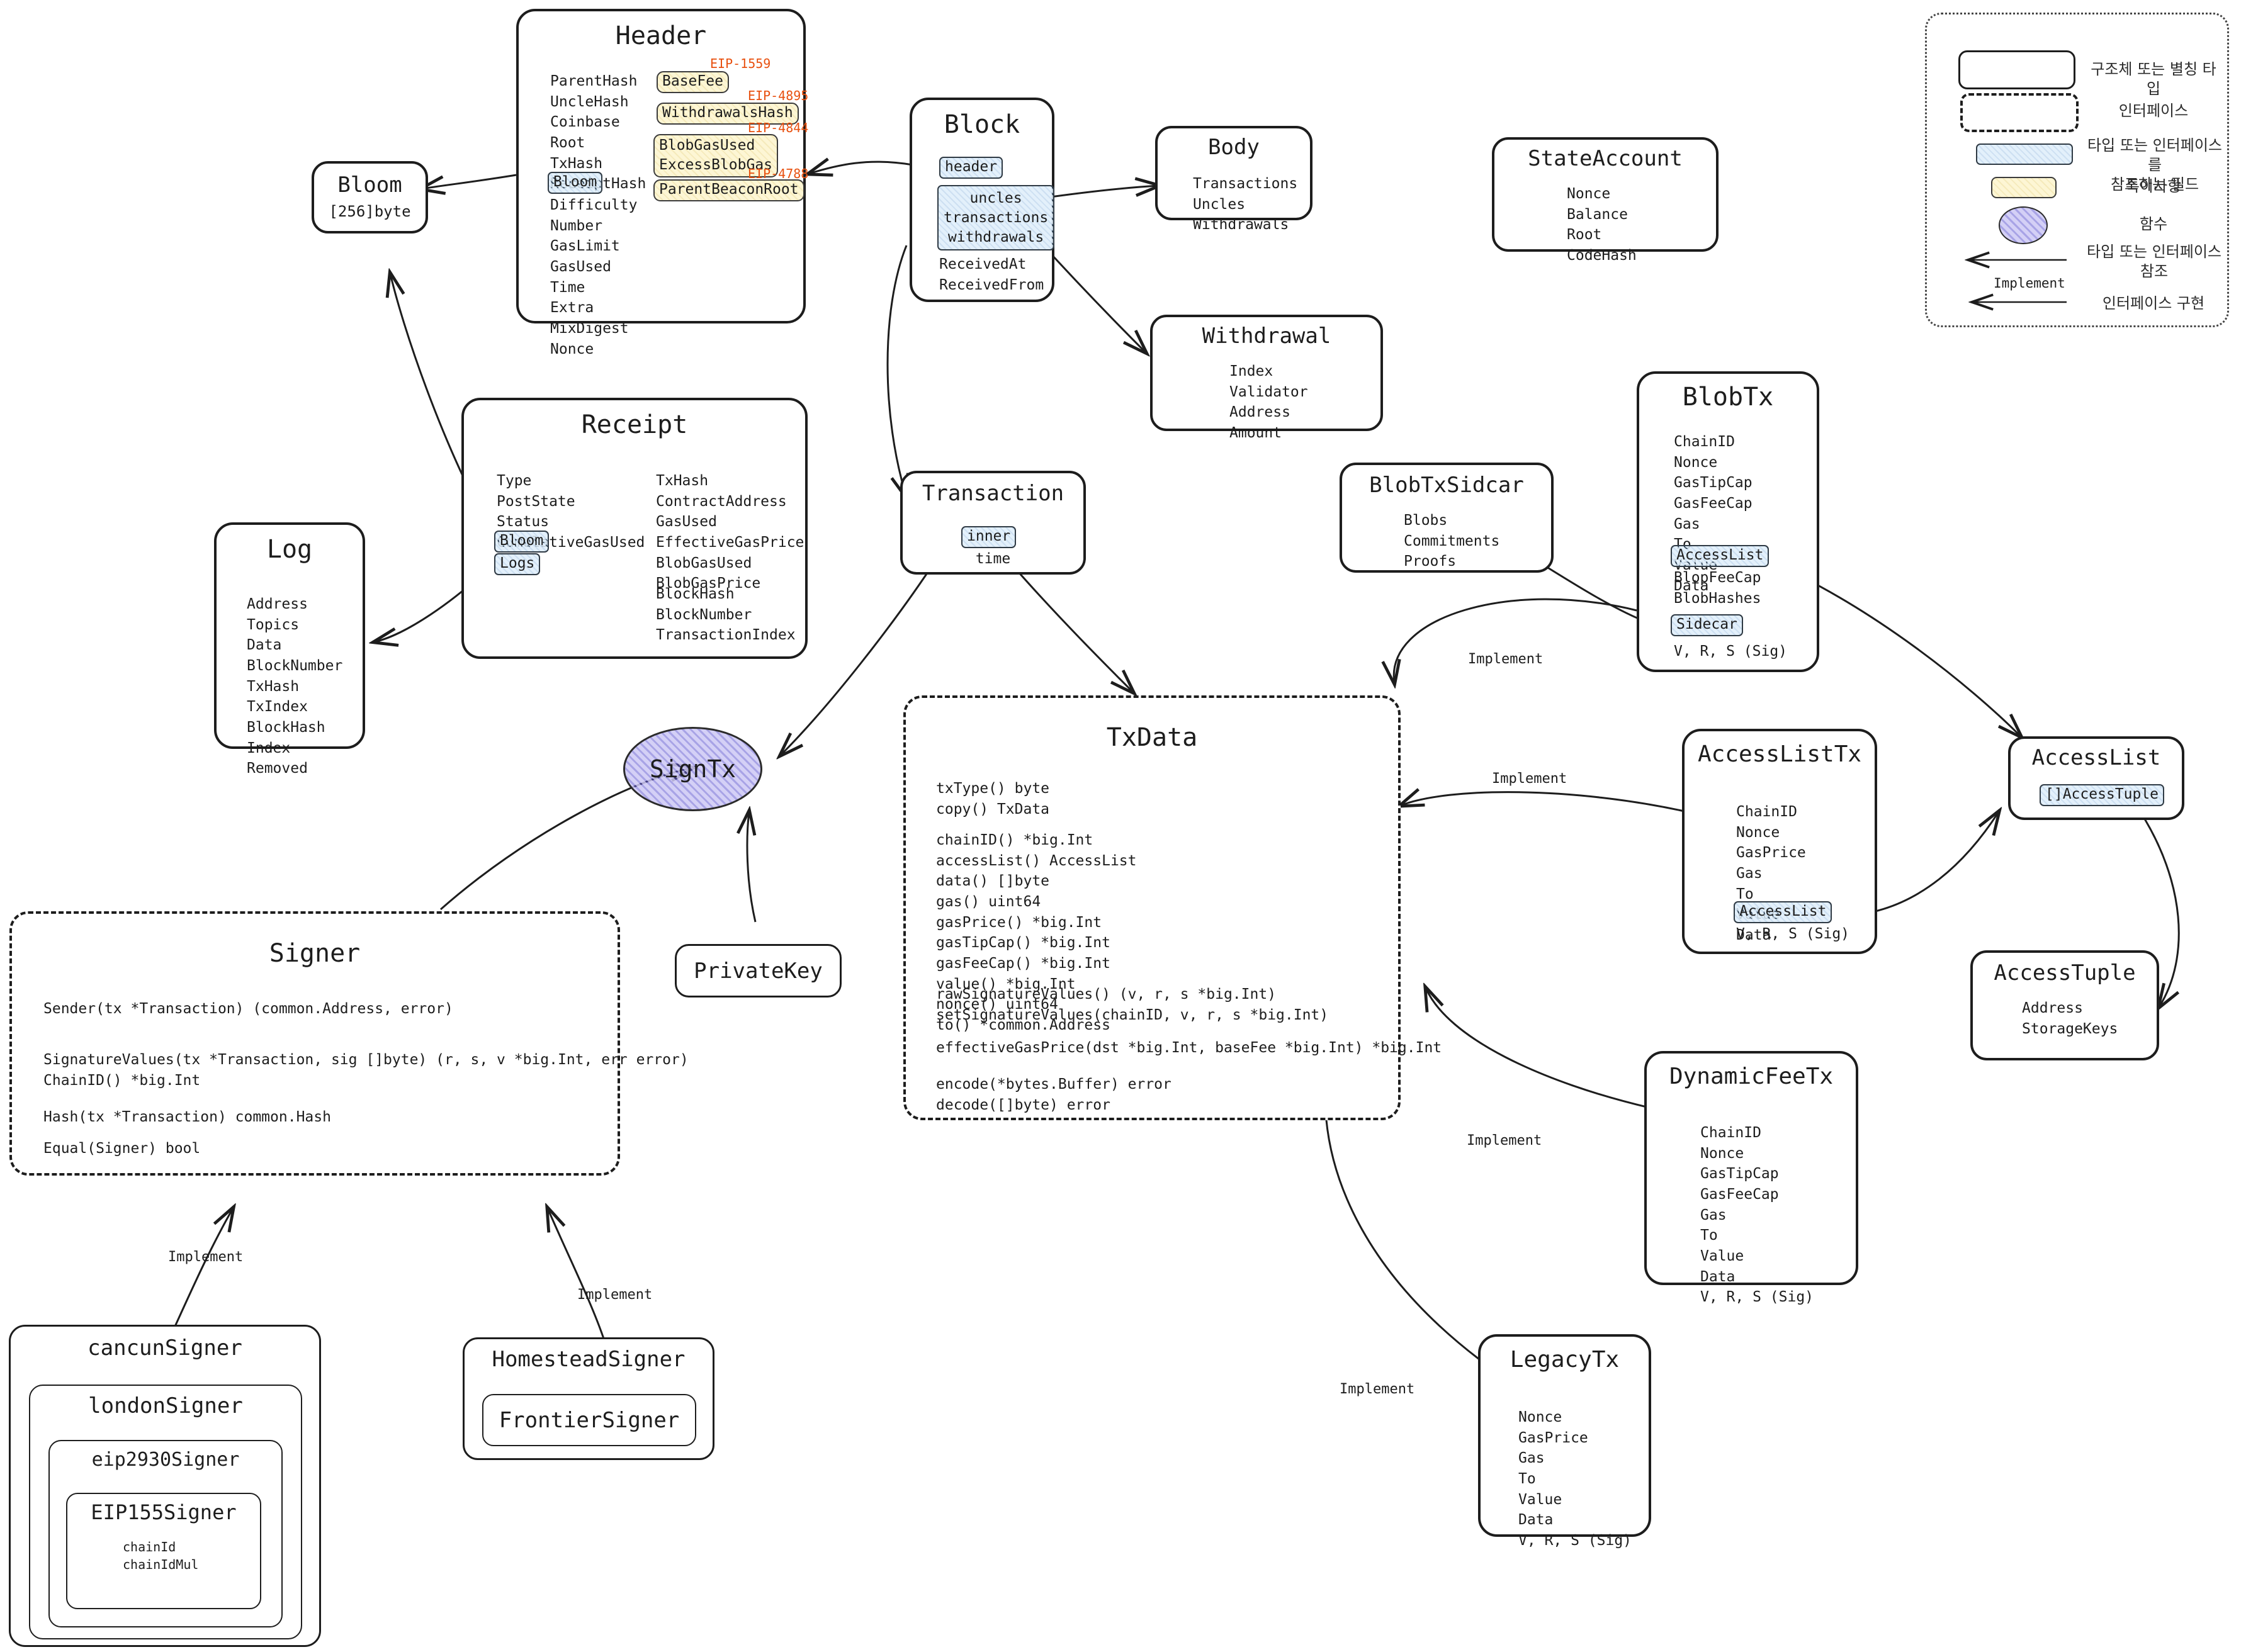  What do you see at coordinates (1506, 659) in the screenshot?
I see `edge-label-implement-blobtx: Implement` at bounding box center [1506, 659].